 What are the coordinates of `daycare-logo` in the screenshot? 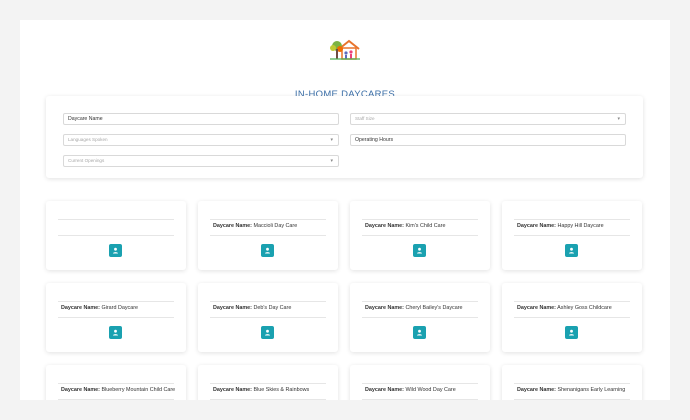 It's located at (345, 51).